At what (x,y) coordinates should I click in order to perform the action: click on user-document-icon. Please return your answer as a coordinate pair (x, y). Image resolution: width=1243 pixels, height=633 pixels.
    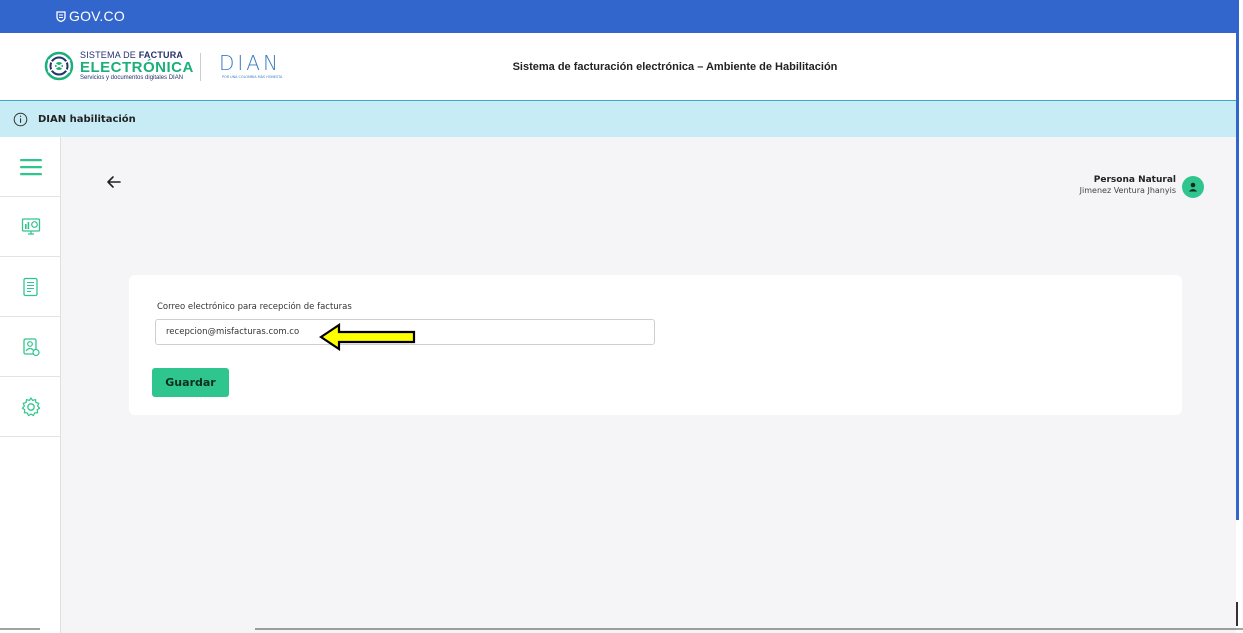
    Looking at the image, I should click on (31, 346).